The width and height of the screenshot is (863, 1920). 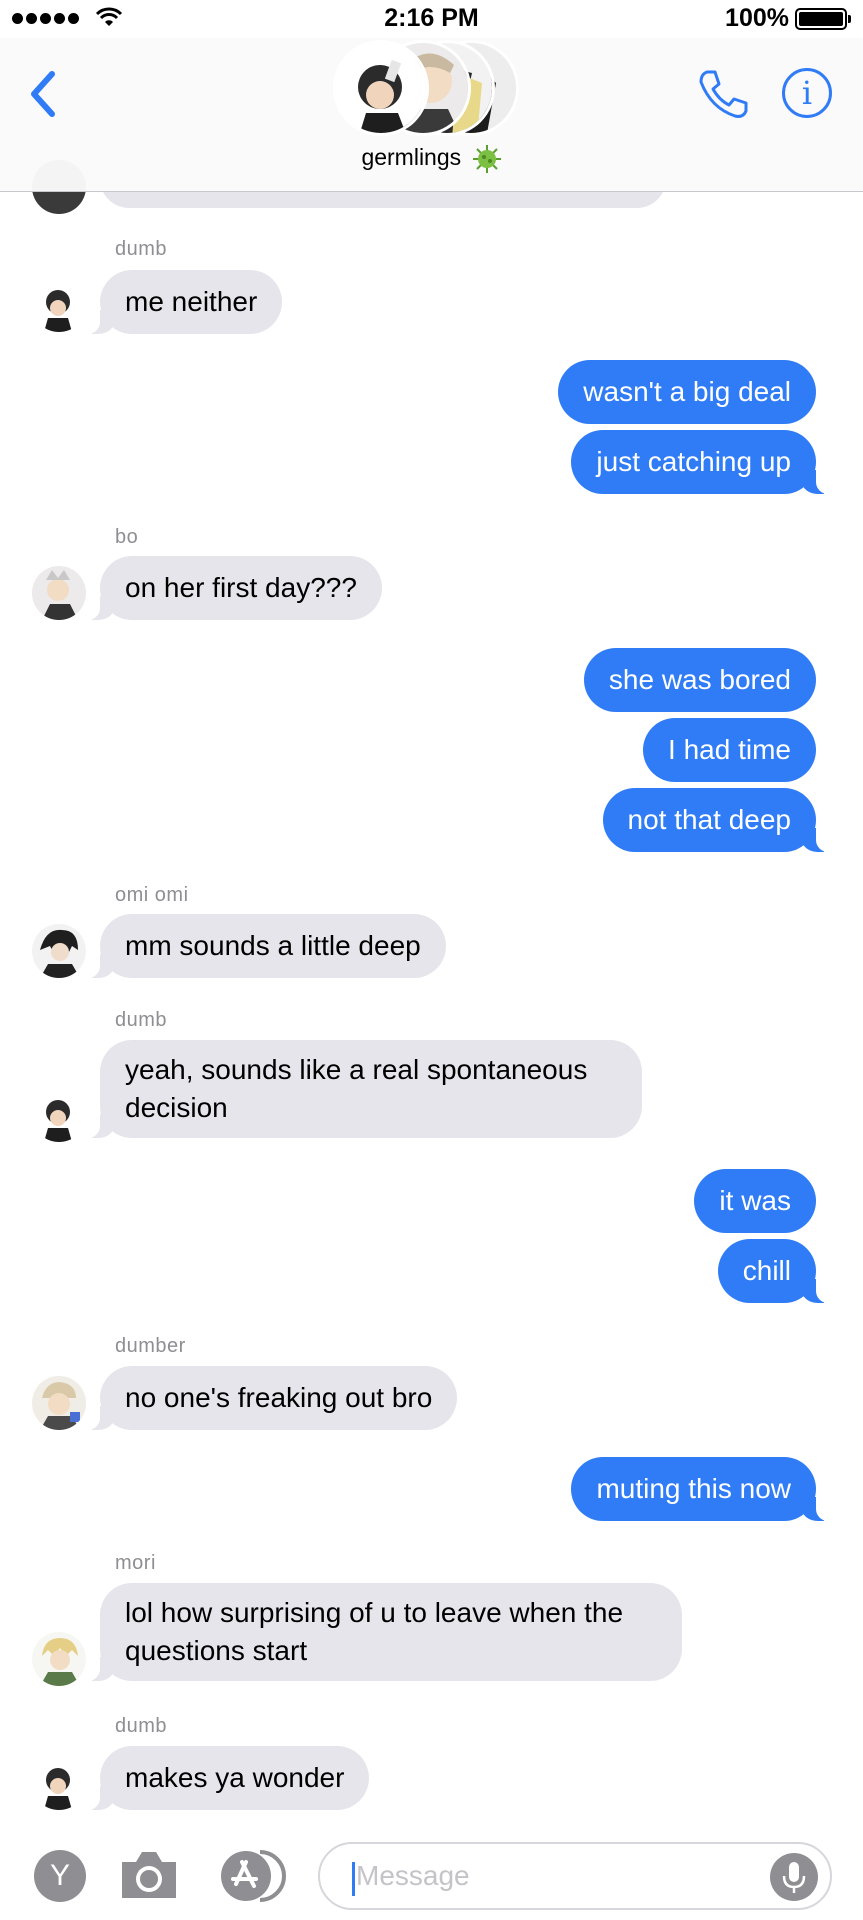 I want to click on avatar-bo, so click(x=59, y=593).